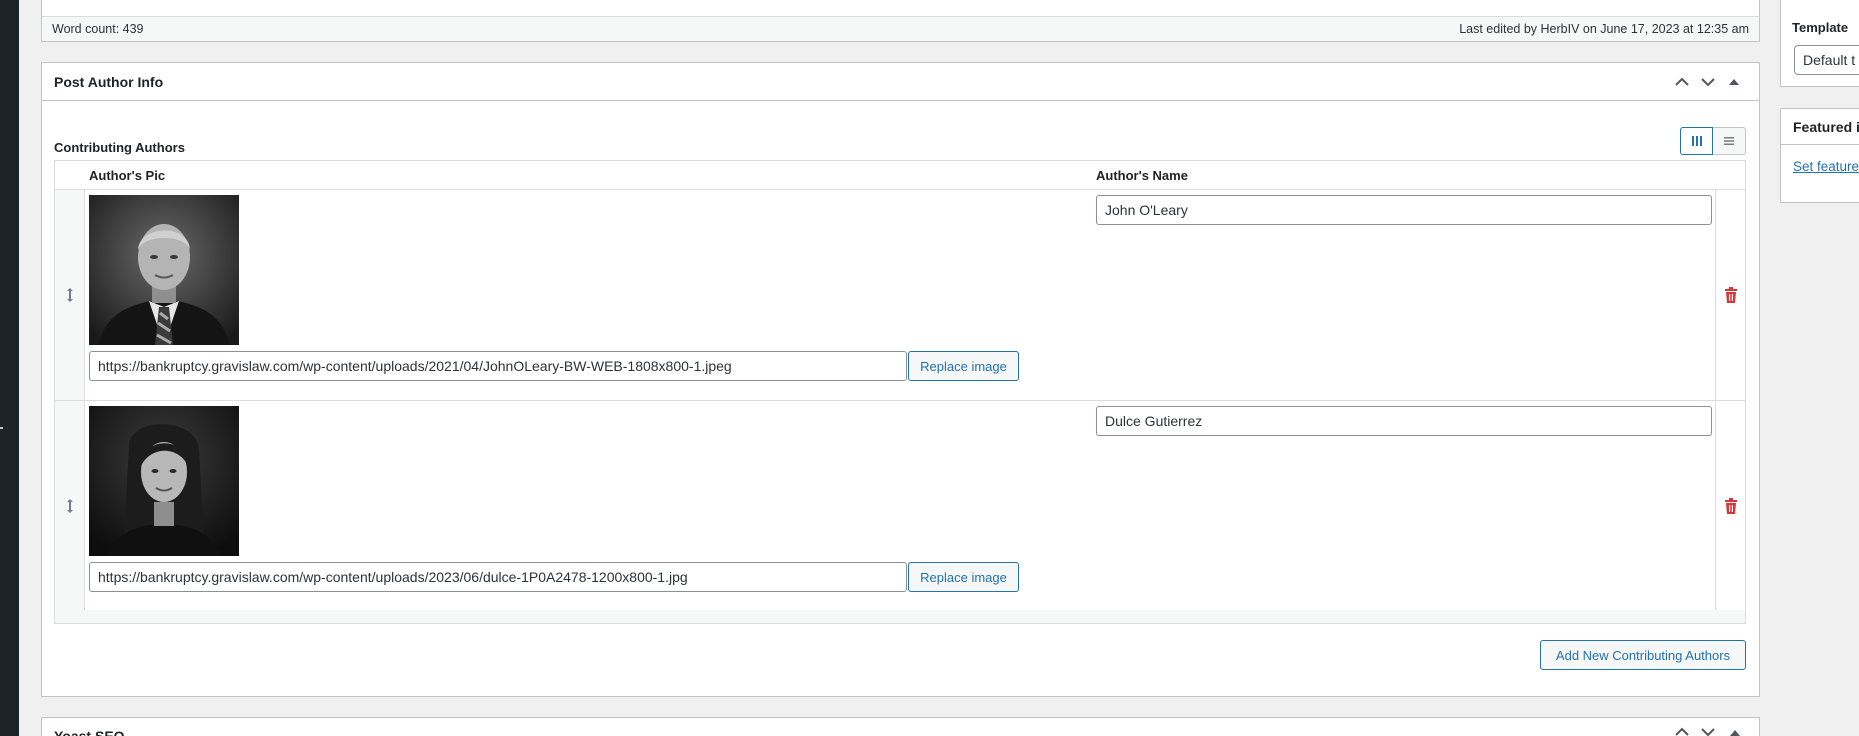 This screenshot has width=1859, height=736. I want to click on col-authors-name: Author's Name, so click(1142, 175).